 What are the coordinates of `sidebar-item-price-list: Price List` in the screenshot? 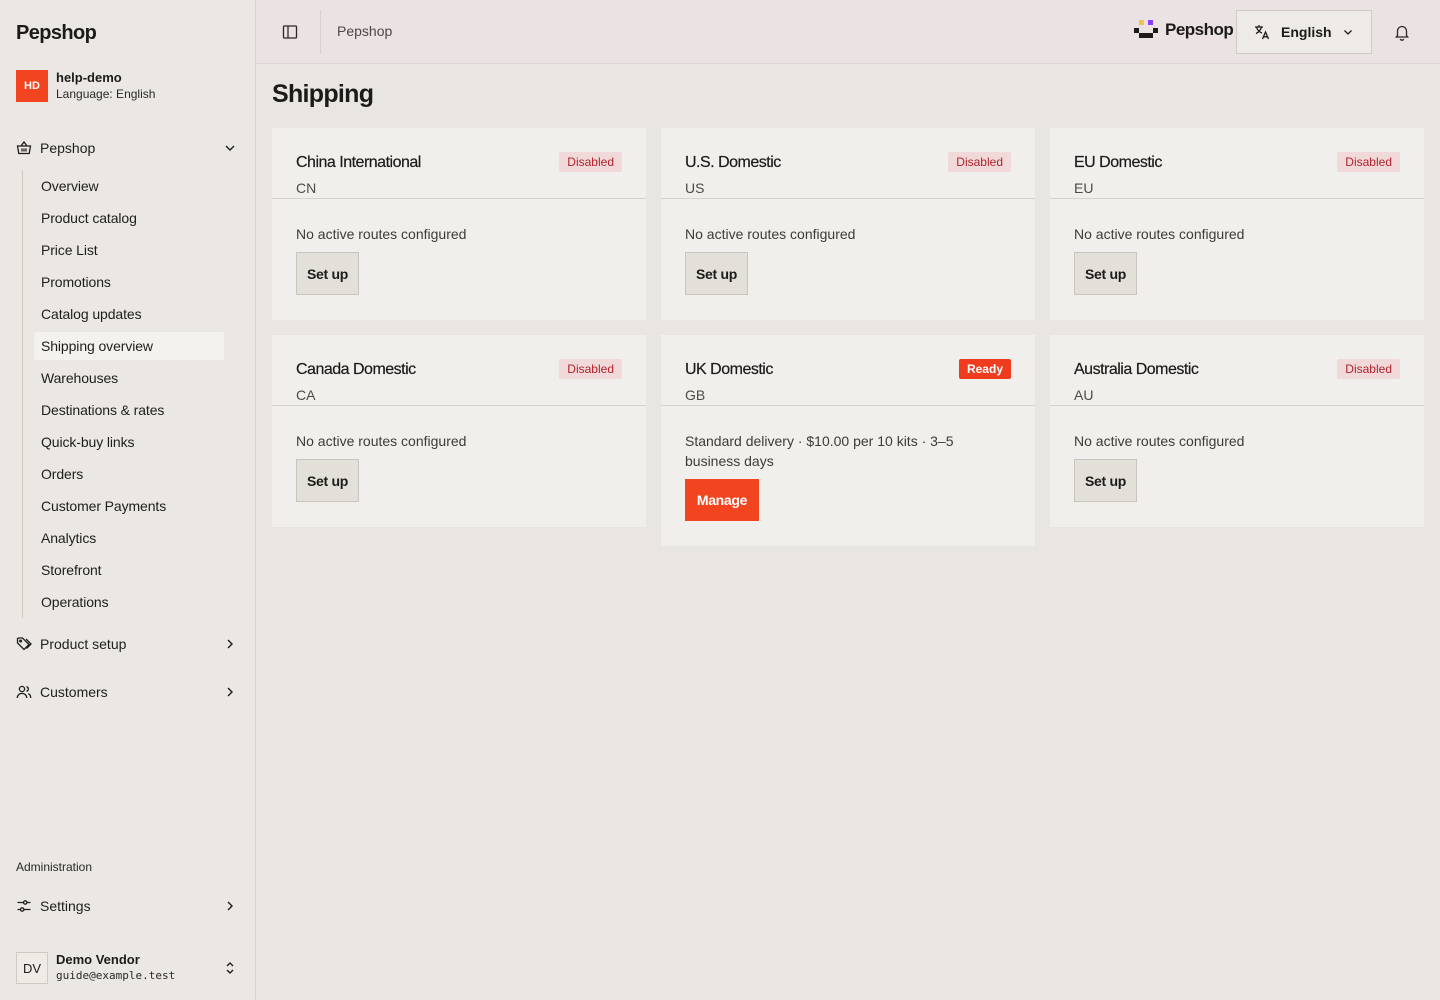 It's located at (129, 250).